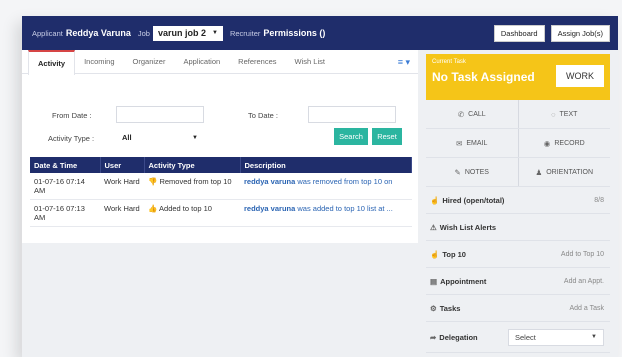 This screenshot has height=357, width=622. What do you see at coordinates (586, 308) in the screenshot?
I see `add-task-link: Add a Task` at bounding box center [586, 308].